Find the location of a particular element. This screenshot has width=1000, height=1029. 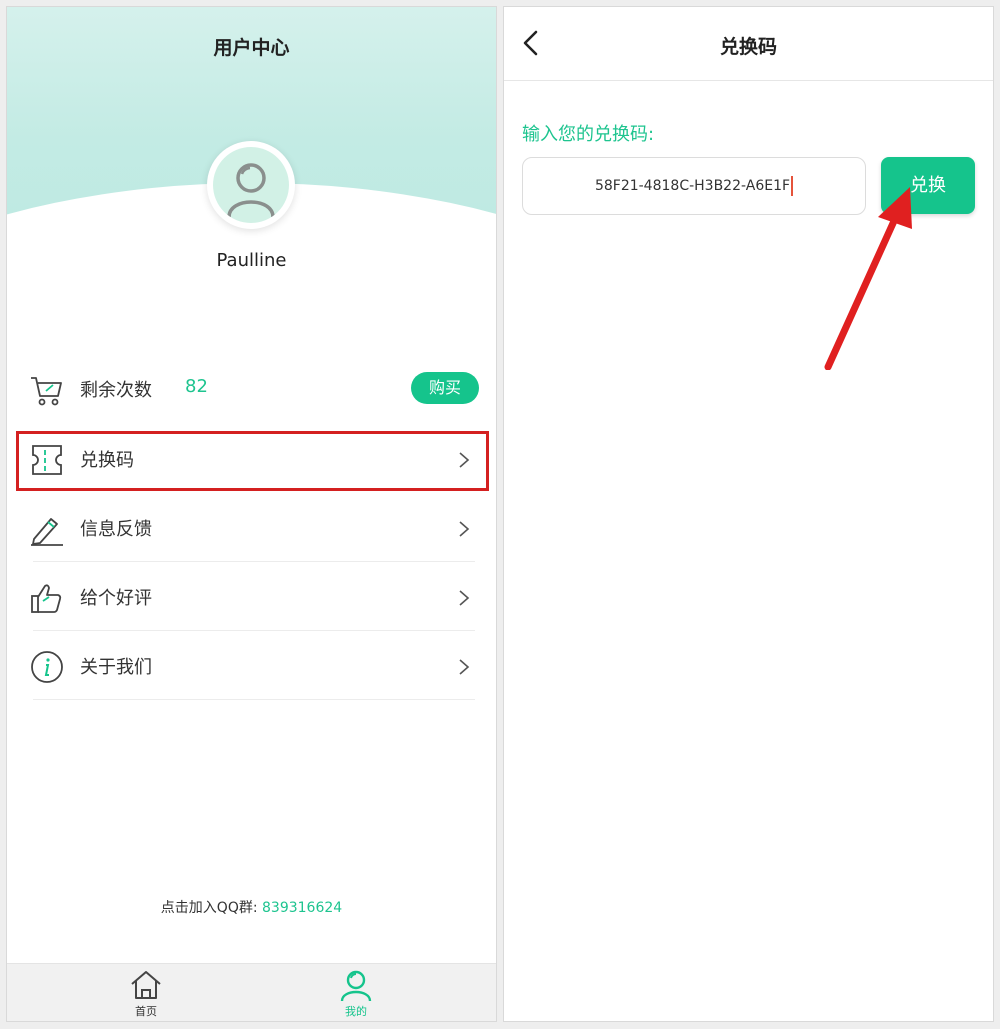

avatar-placeholder-icon is located at coordinates (251, 185).